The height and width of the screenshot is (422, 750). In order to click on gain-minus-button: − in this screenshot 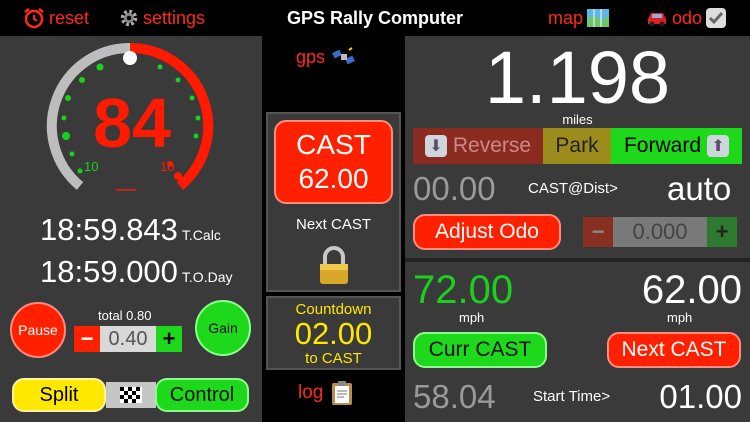, I will do `click(87, 339)`.